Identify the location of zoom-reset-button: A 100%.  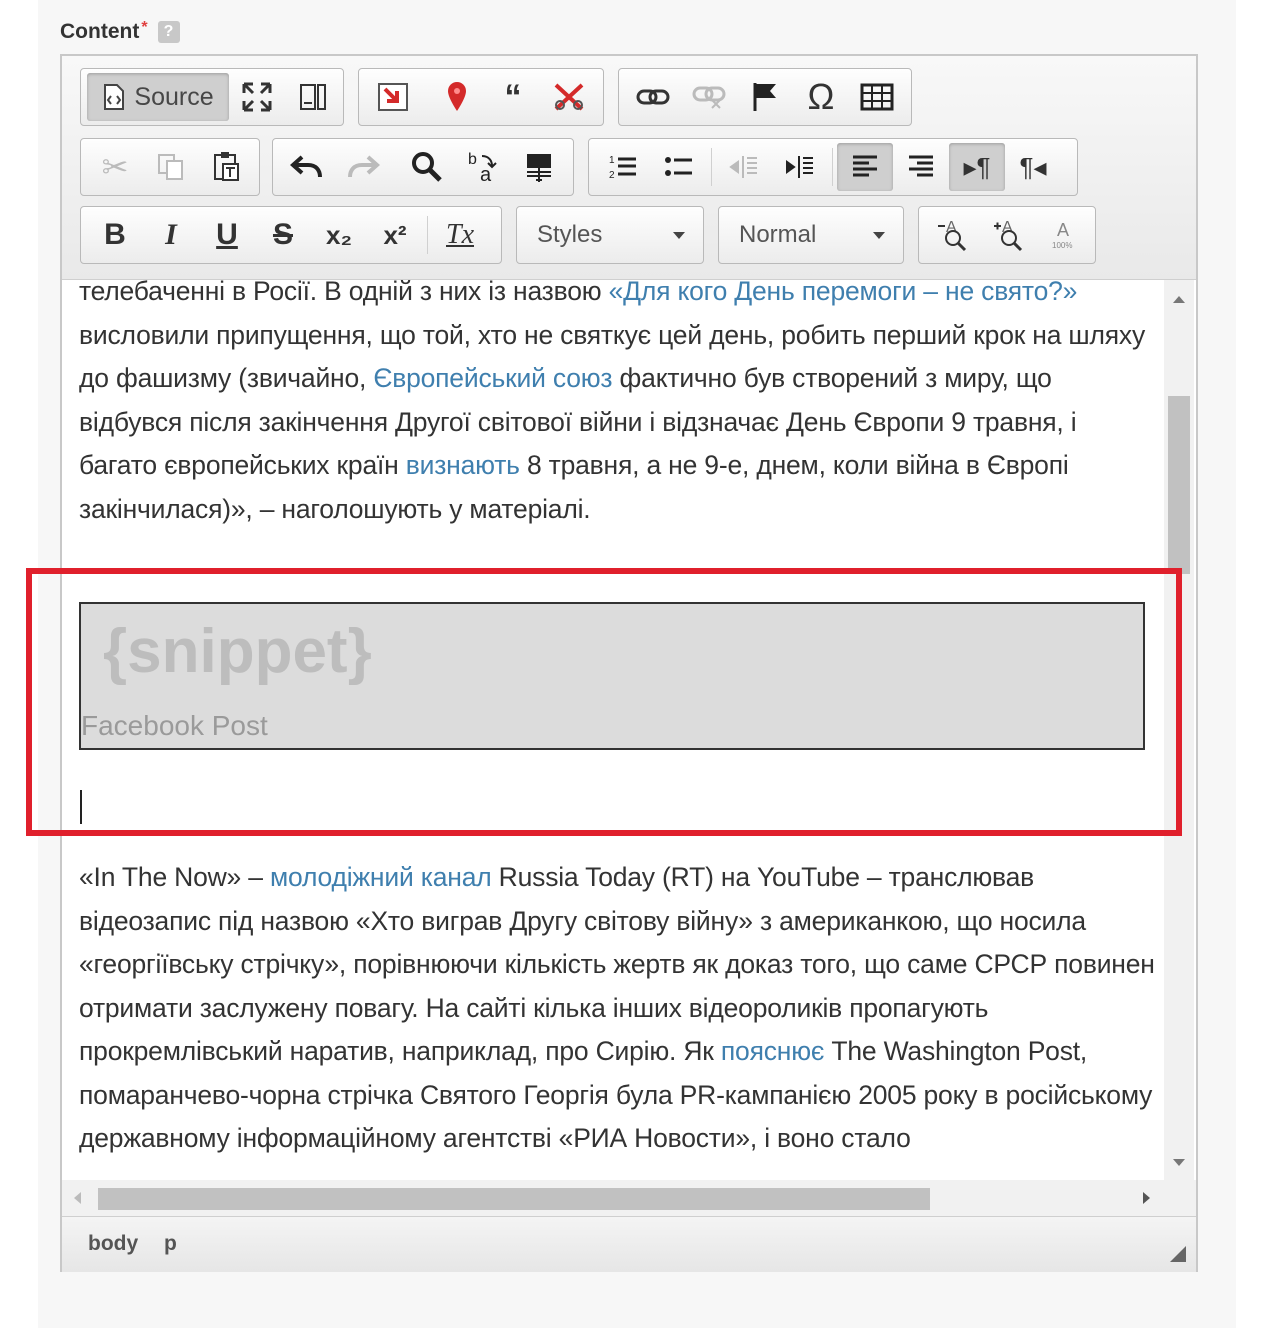
(1065, 235).